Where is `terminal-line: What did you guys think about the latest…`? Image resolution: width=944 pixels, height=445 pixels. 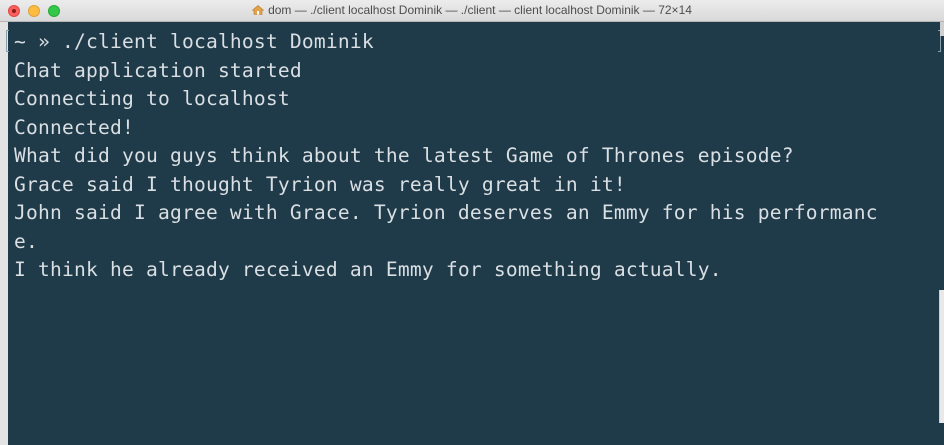
terminal-line: What did you guys think about the latest… is located at coordinates (404, 155).